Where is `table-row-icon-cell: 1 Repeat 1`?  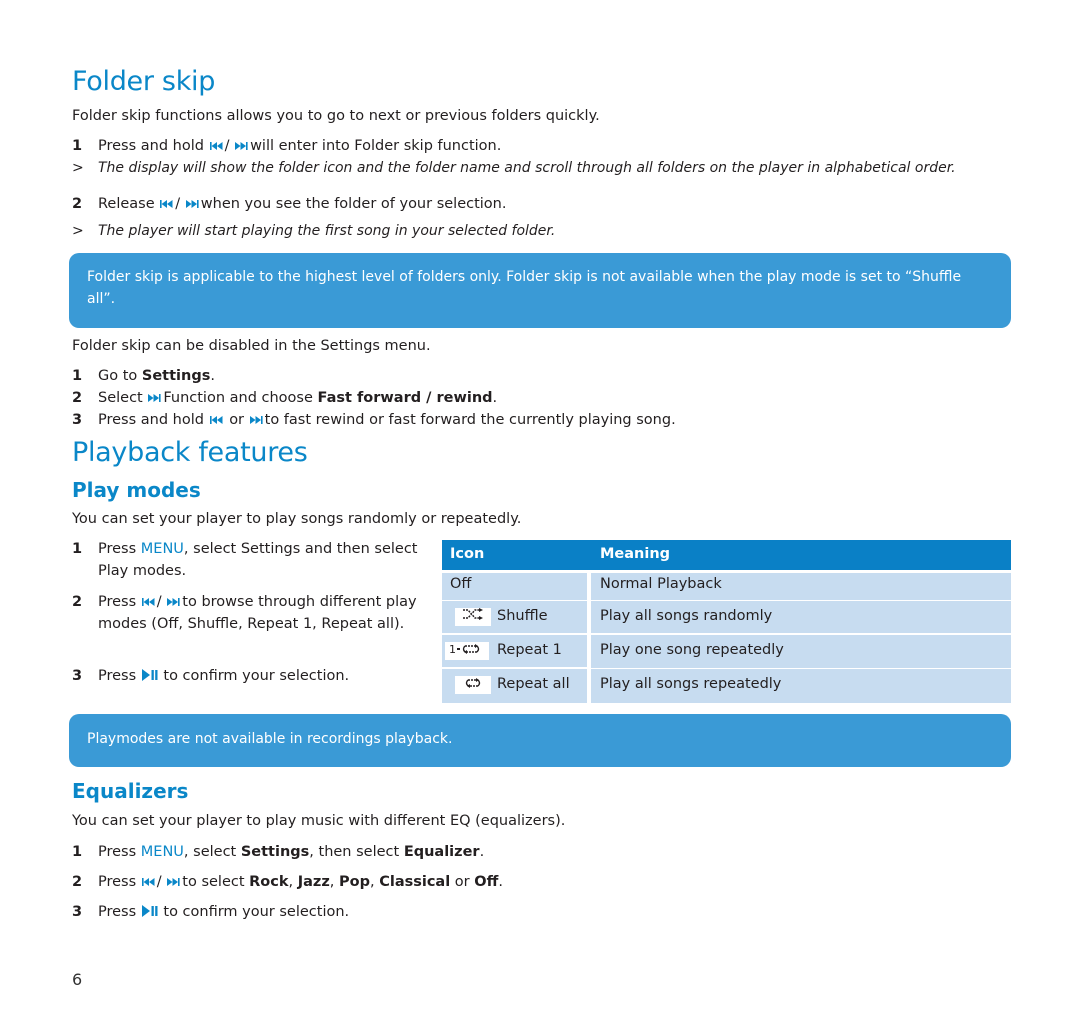 table-row-icon-cell: 1 Repeat 1 is located at coordinates (514, 651).